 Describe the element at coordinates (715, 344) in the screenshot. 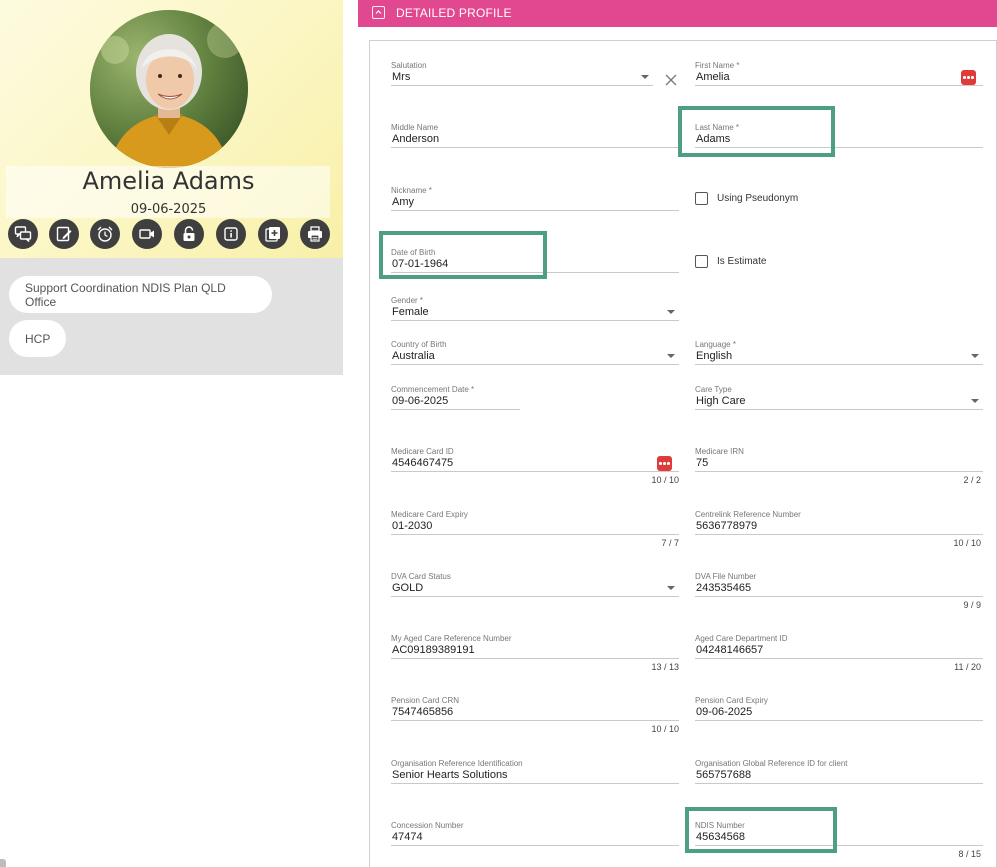

I see `language-label: Language *` at that location.